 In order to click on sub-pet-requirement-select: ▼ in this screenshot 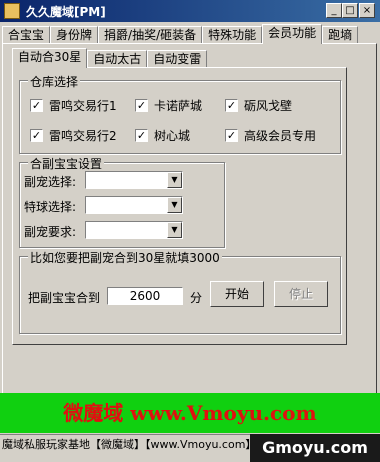, I will do `click(134, 230)`.